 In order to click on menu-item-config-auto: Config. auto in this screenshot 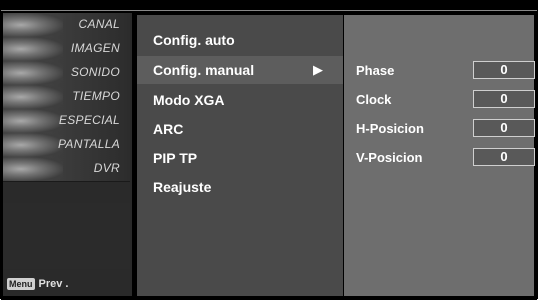, I will do `click(240, 40)`.